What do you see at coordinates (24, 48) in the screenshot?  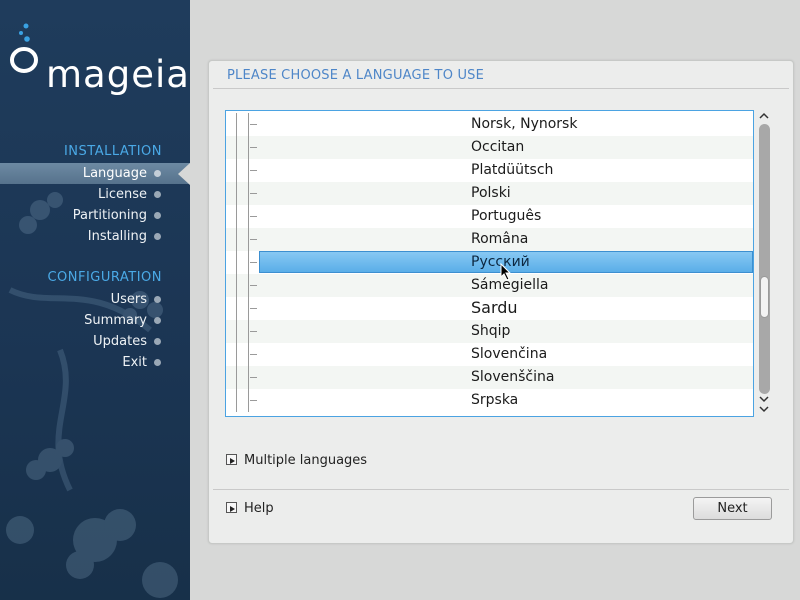 I see `mageia-logo-icon` at bounding box center [24, 48].